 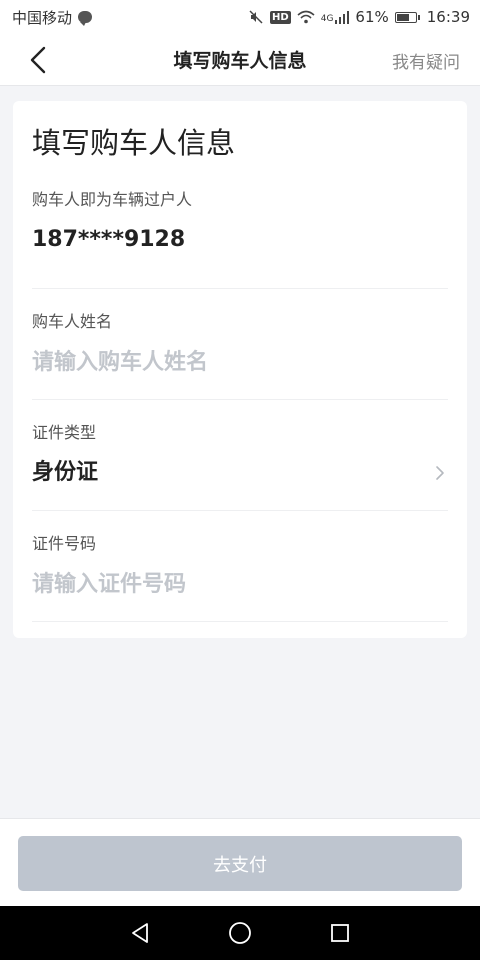 I want to click on hd-badge: HD, so click(x=280, y=17).